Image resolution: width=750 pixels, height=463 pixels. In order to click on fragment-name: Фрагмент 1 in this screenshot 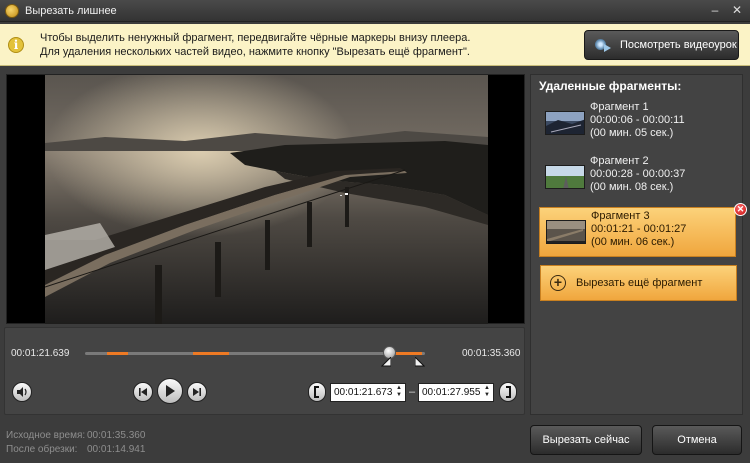, I will do `click(619, 107)`.